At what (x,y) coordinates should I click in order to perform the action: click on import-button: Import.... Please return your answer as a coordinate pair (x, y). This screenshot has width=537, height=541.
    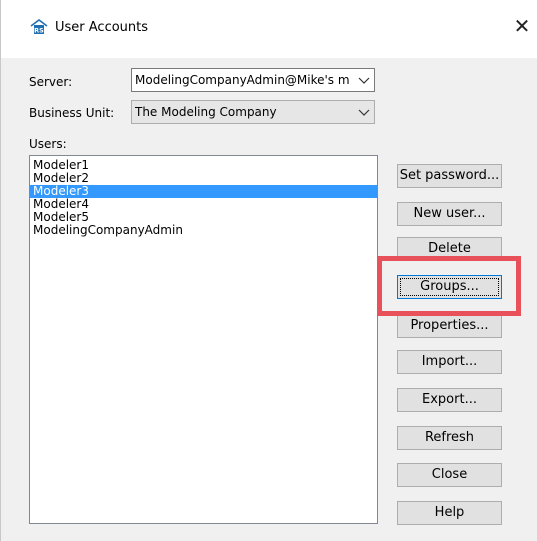
    Looking at the image, I should click on (449, 362).